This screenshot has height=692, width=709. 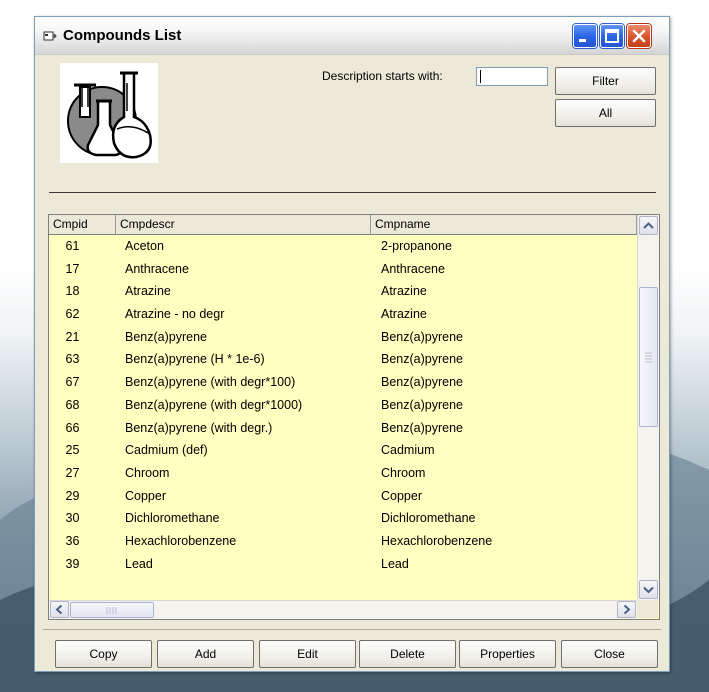 What do you see at coordinates (413, 268) in the screenshot?
I see `cell-cmpname: Anthracene` at bounding box center [413, 268].